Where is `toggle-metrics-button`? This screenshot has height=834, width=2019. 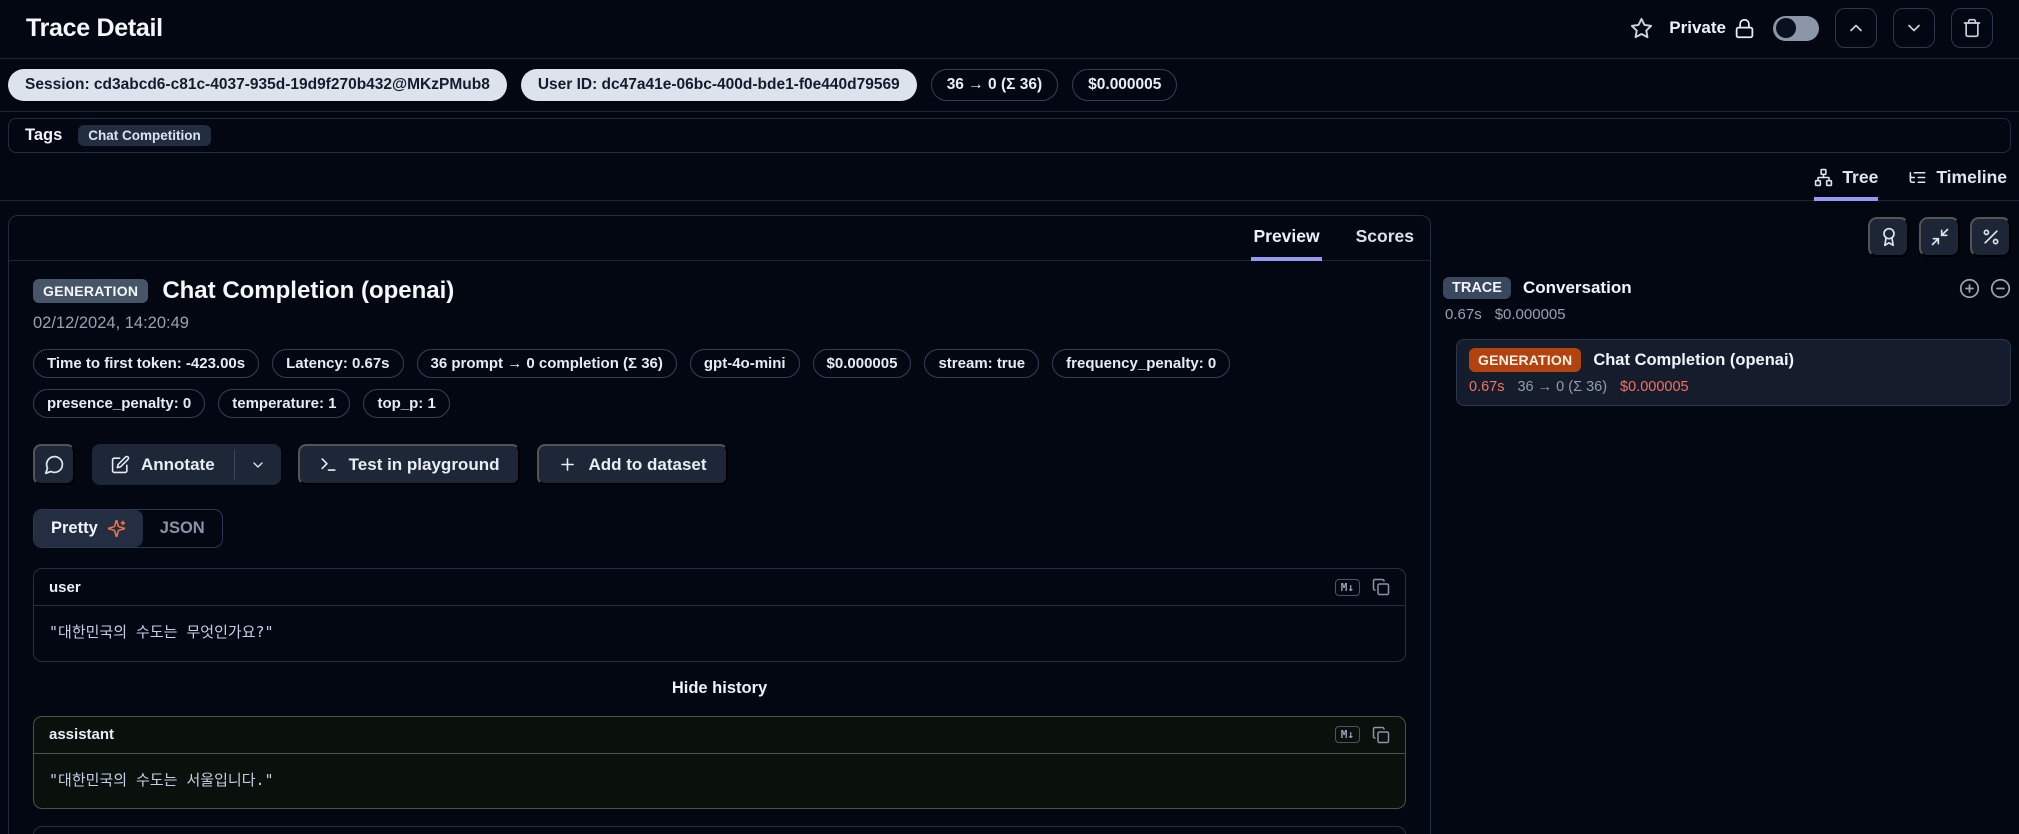
toggle-metrics-button is located at coordinates (1990, 237).